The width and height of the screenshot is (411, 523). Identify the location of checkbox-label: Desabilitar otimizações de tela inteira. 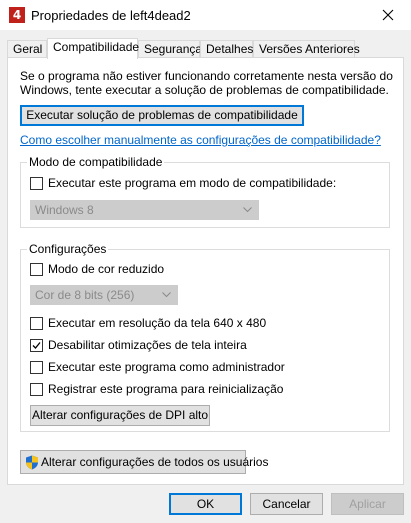
(147, 345).